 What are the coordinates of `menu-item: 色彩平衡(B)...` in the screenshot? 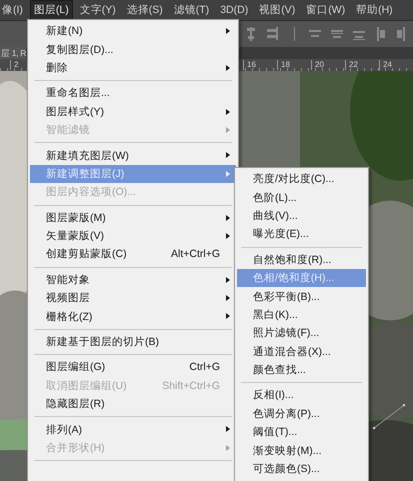 It's located at (301, 296).